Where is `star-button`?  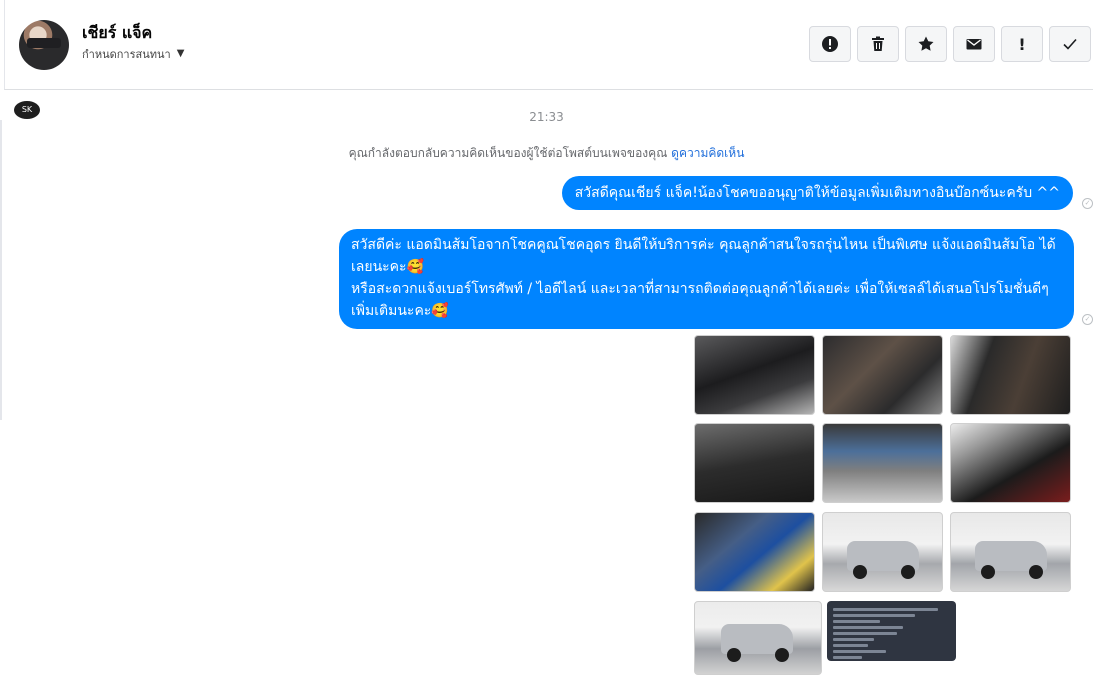
star-button is located at coordinates (926, 44).